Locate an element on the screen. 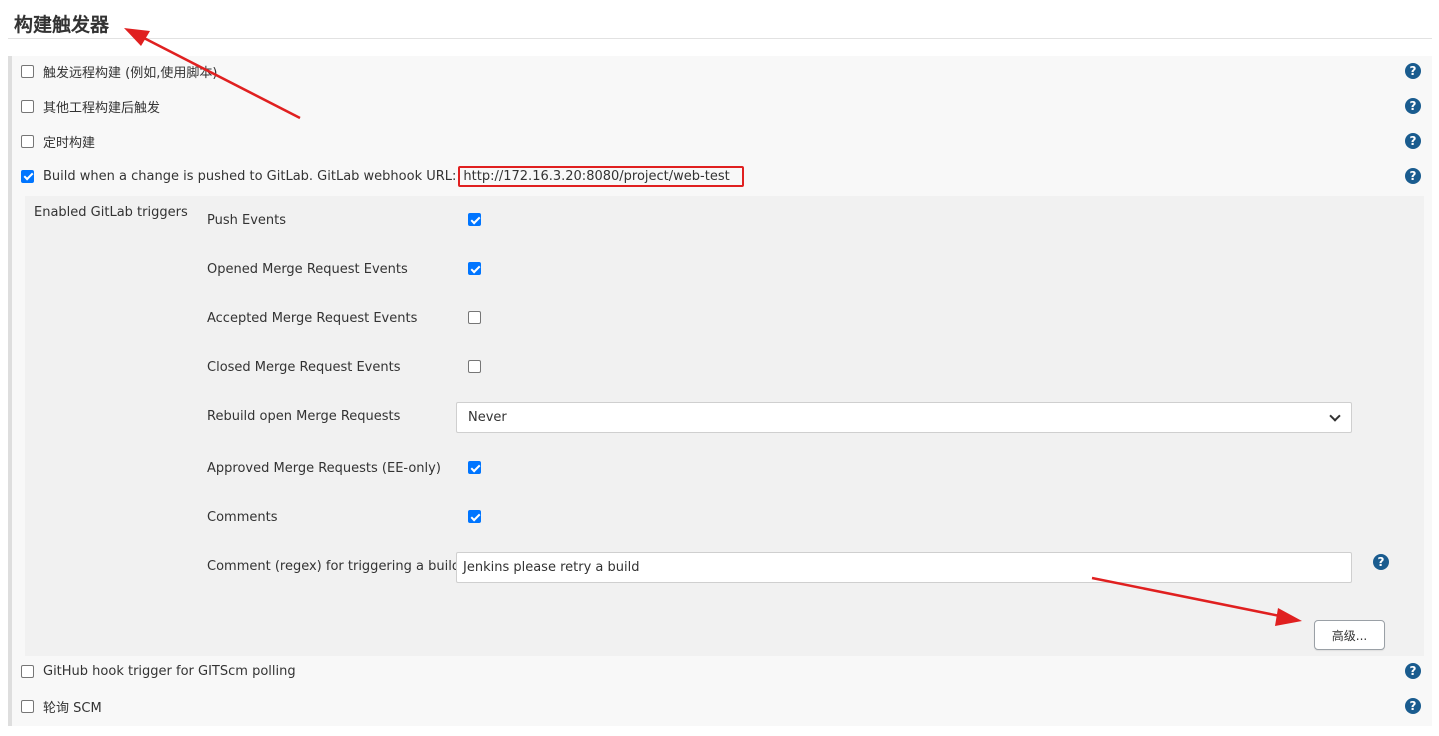 The image size is (1439, 736). rebuild-open-mr-select: Never is located at coordinates (904, 417).